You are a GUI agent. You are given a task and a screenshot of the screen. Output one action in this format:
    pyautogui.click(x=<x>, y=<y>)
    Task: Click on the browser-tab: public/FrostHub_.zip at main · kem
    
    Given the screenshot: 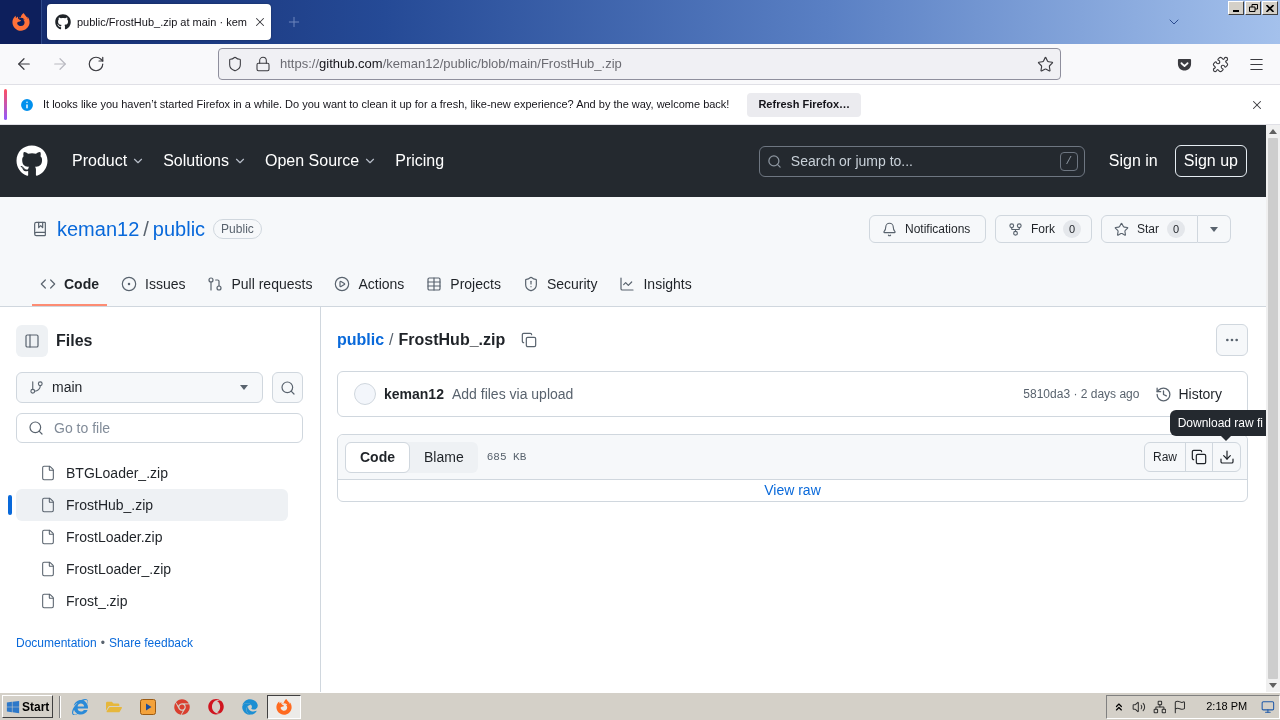 What is the action you would take?
    pyautogui.click(x=159, y=22)
    